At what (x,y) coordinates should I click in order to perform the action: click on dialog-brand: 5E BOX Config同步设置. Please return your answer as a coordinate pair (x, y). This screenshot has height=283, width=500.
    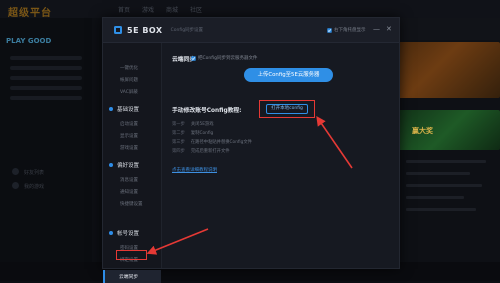
    Looking at the image, I should click on (158, 30).